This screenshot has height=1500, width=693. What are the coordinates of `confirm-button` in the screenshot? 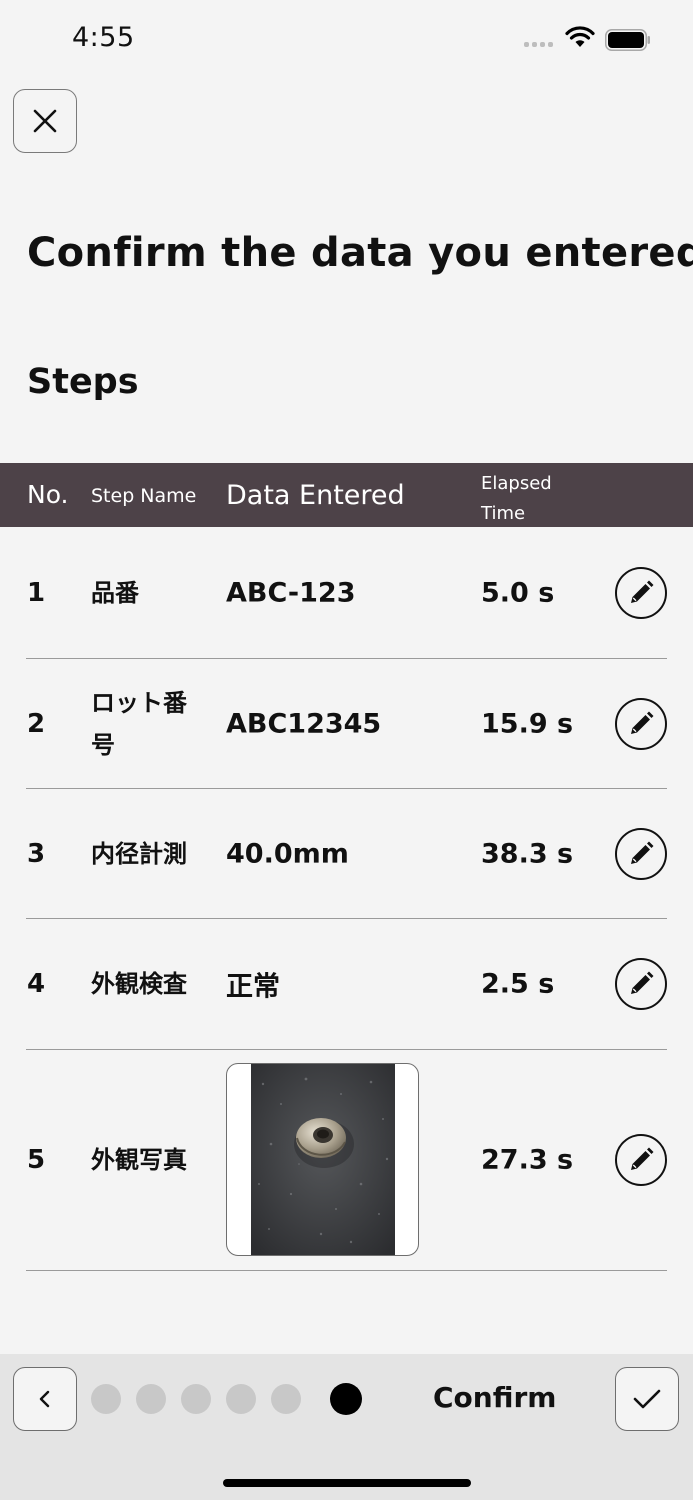 It's located at (647, 1399).